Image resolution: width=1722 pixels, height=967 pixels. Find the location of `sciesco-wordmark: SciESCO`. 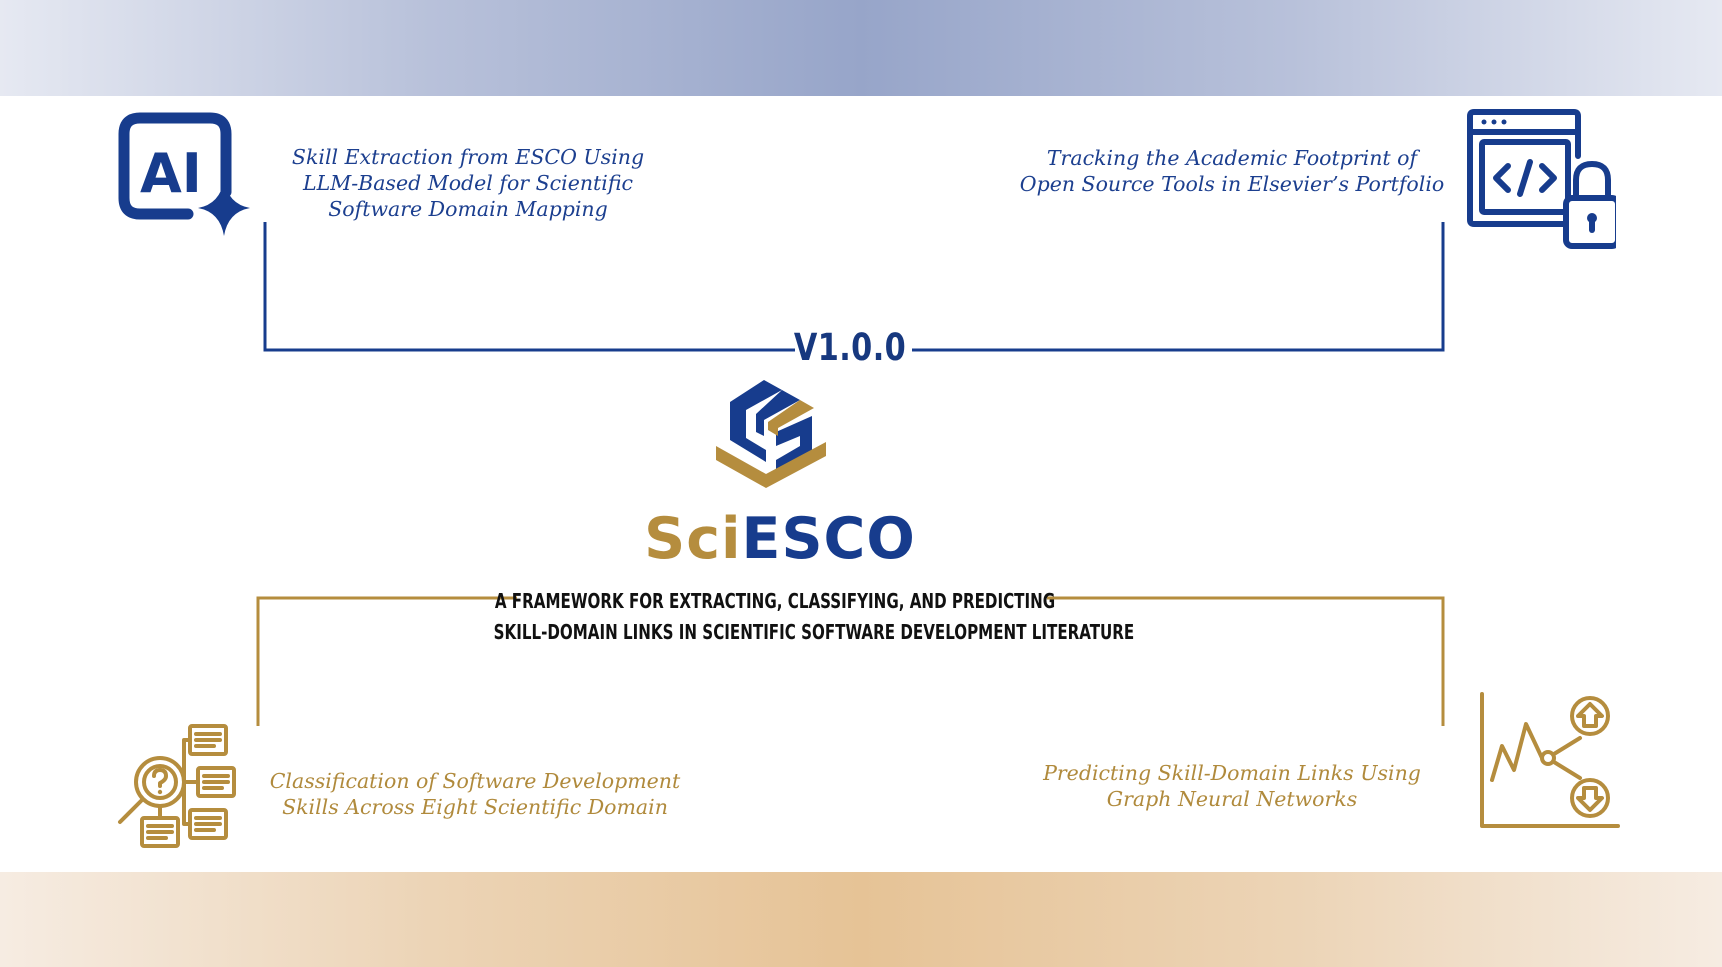

sciesco-wordmark: SciESCO is located at coordinates (780, 539).